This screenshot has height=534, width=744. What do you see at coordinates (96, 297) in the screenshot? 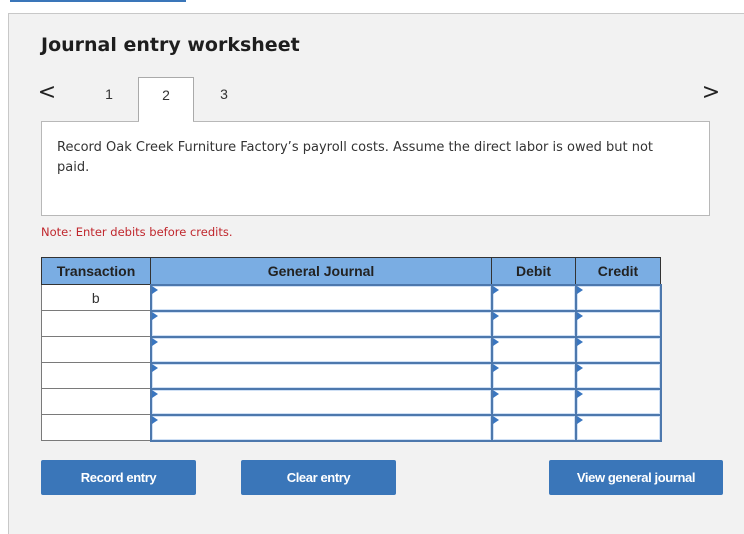
I see `transaction-cell: b` at bounding box center [96, 297].